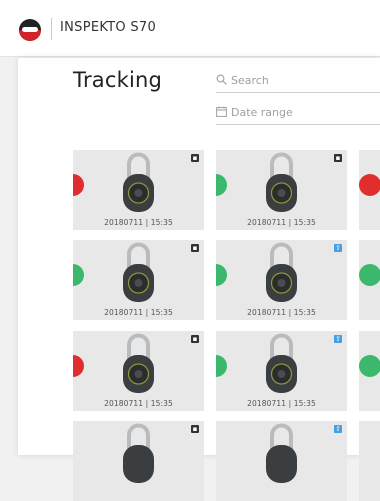 The image size is (380, 501). Describe the element at coordinates (262, 112) in the screenshot. I see `date-range-placeholder: Date range` at that location.